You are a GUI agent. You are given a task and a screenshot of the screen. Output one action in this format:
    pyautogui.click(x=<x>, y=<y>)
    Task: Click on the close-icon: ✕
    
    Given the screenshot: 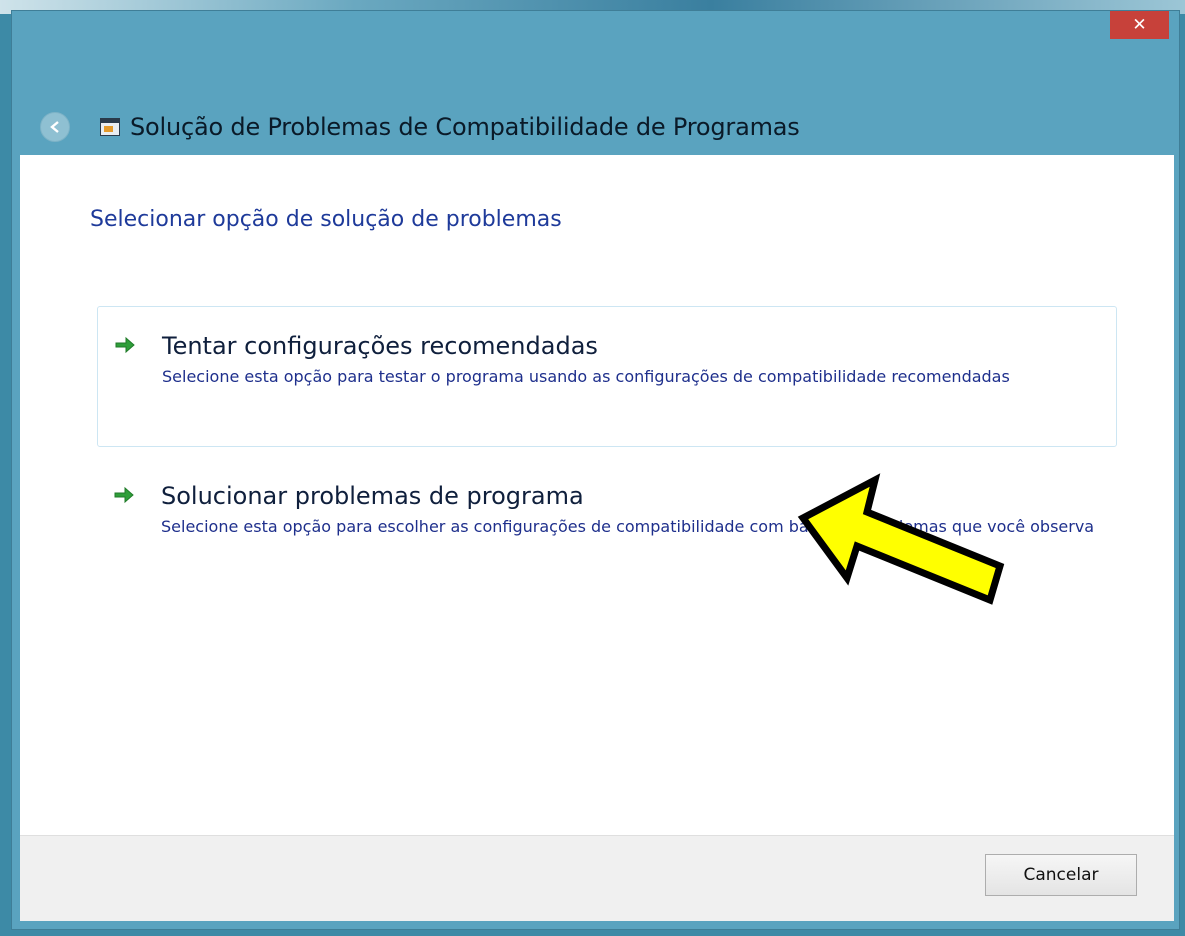 What is the action you would take?
    pyautogui.click(x=1139, y=25)
    